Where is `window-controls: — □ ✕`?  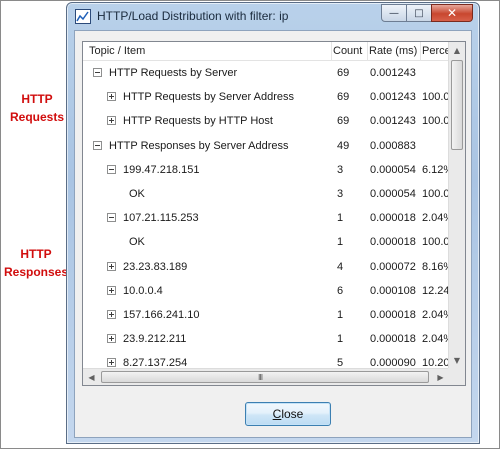 window-controls: — □ ✕ is located at coordinates (427, 13).